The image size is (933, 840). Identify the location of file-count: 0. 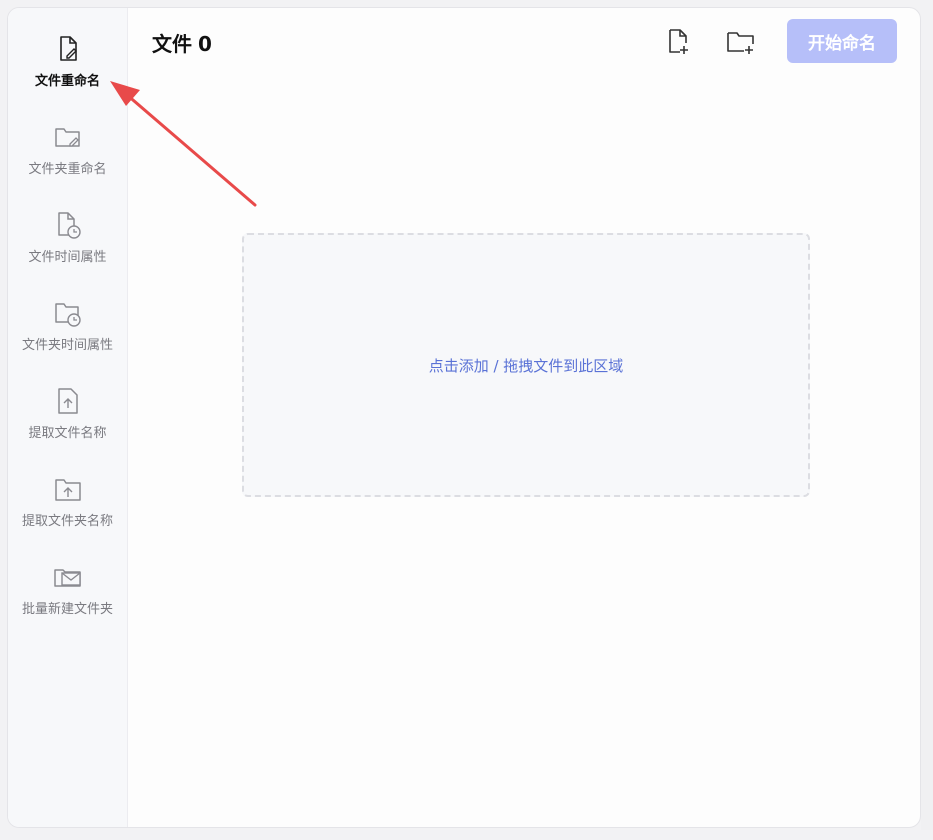
(205, 44).